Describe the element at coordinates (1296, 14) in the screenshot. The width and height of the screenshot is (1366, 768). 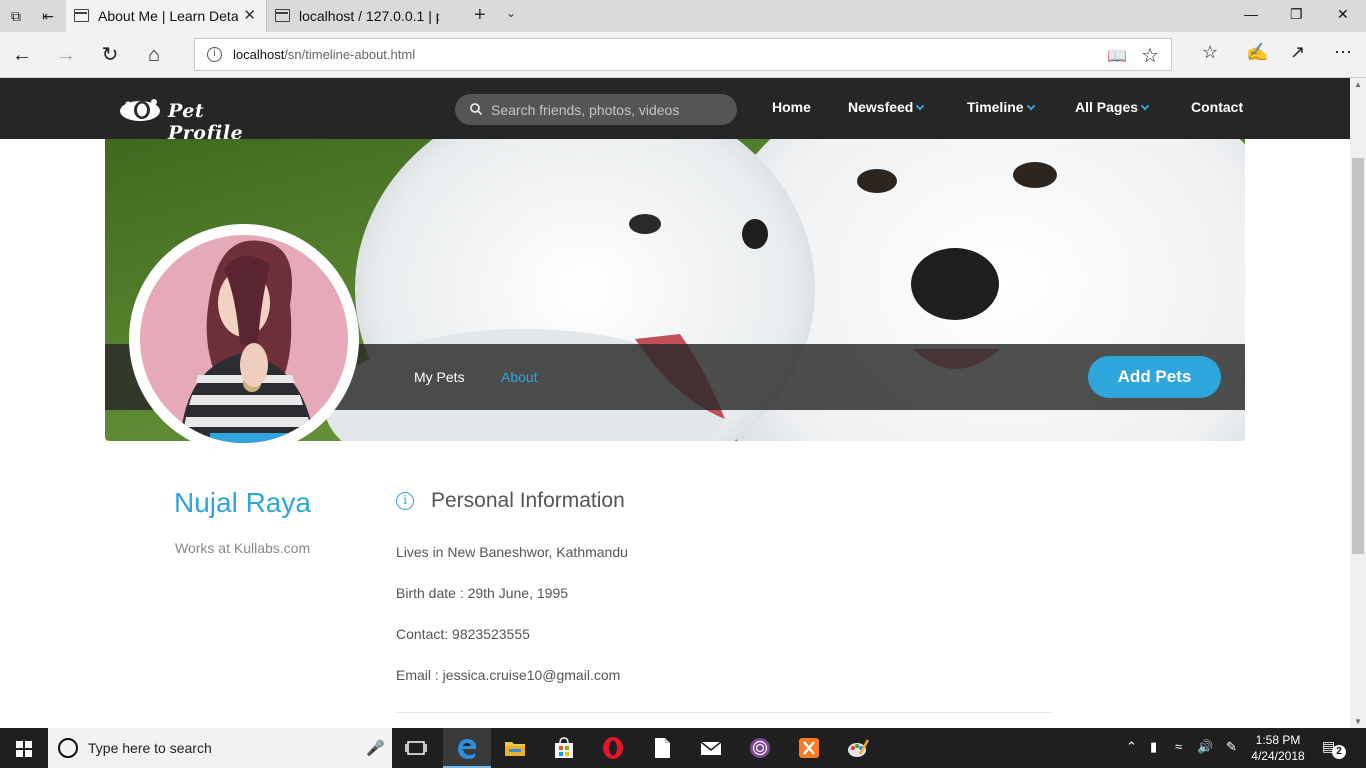
I see `restore-icon: ❐` at that location.